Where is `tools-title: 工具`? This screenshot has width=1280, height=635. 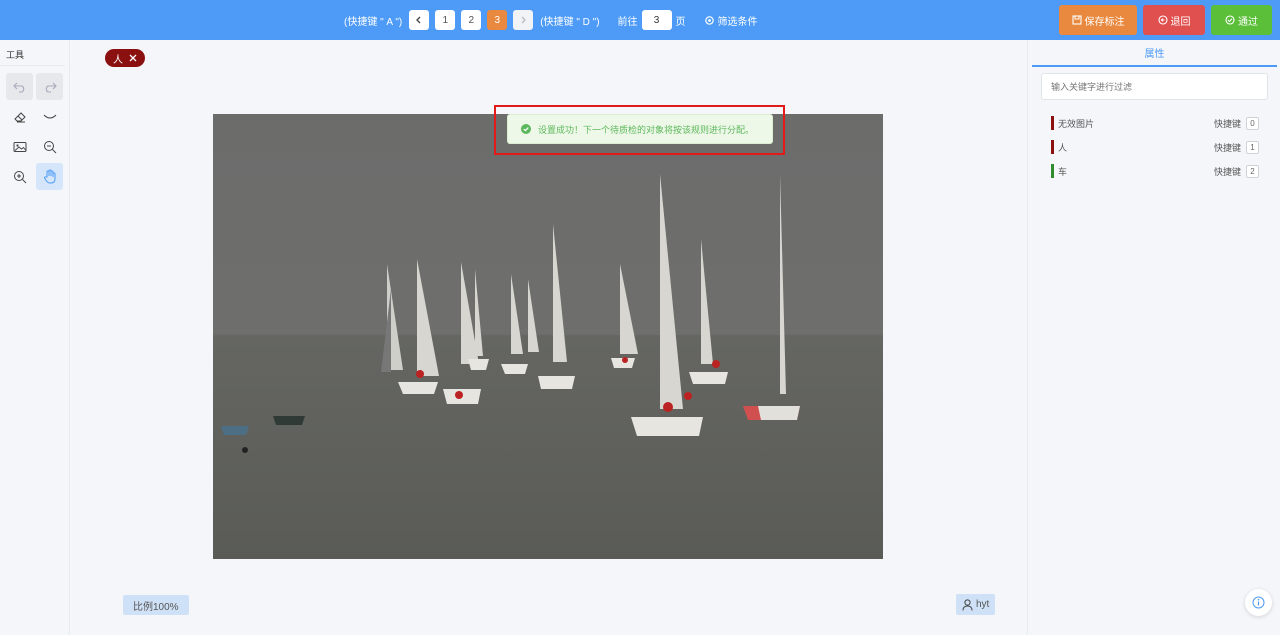 tools-title: 工具 is located at coordinates (32, 53).